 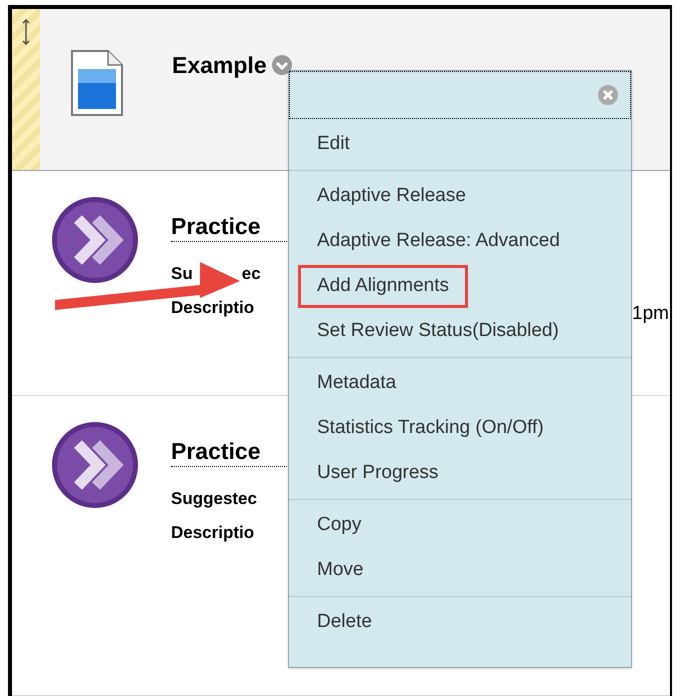 What do you see at coordinates (26, 89) in the screenshot?
I see `drag-handle-strip` at bounding box center [26, 89].